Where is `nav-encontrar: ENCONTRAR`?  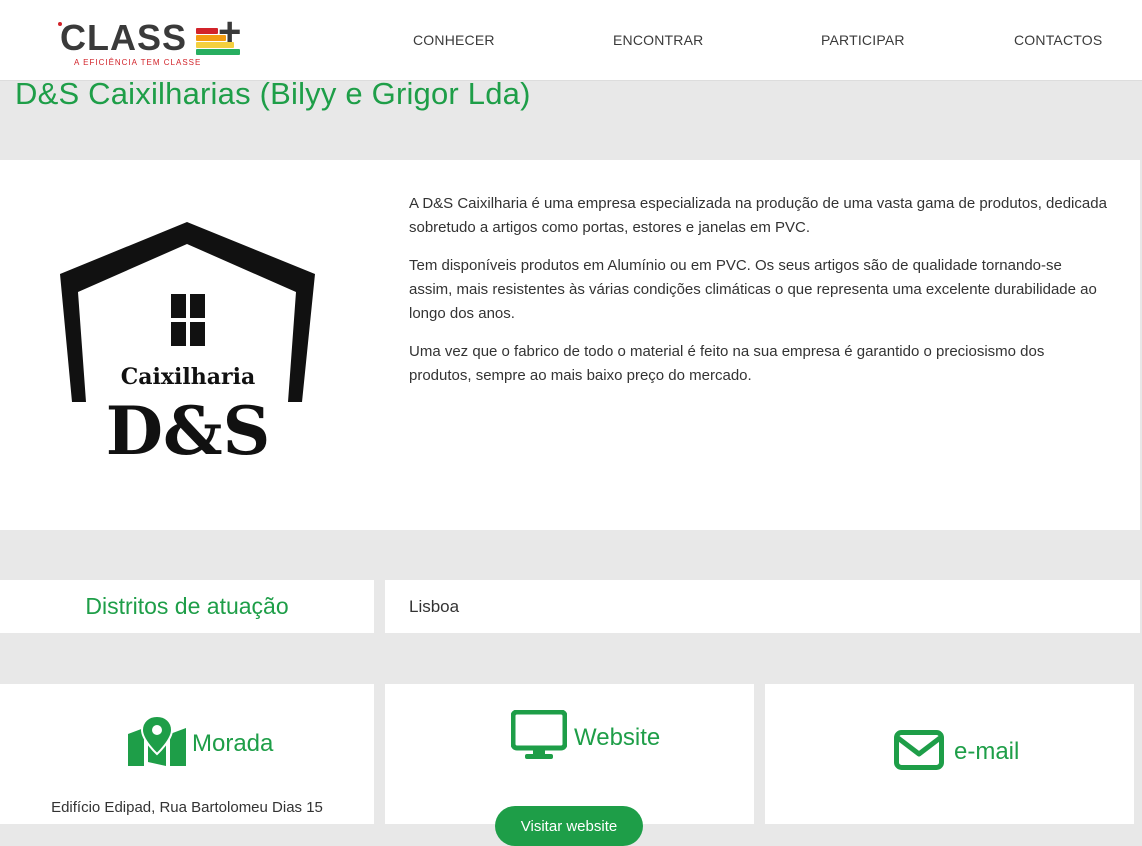 nav-encontrar: ENCONTRAR is located at coordinates (658, 40).